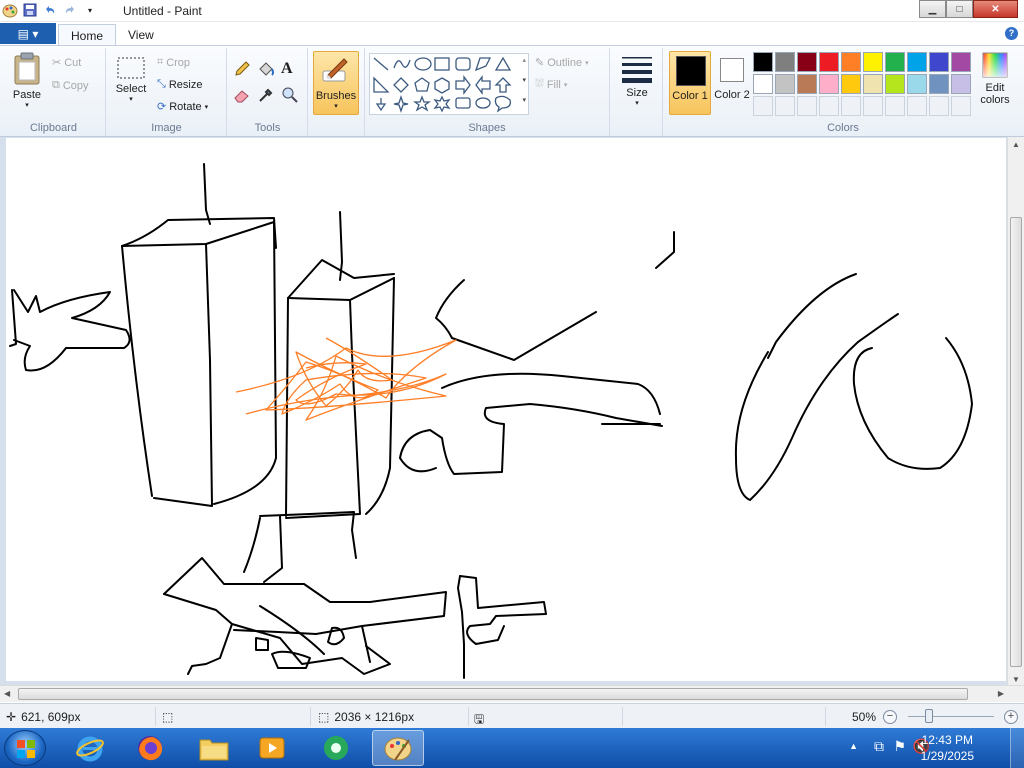 This screenshot has width=1024, height=768. I want to click on taskbar-explorer, so click(214, 748).